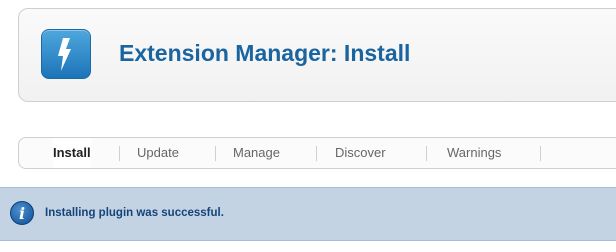 The height and width of the screenshot is (252, 616). I want to click on tab-install: Install, so click(72, 153).